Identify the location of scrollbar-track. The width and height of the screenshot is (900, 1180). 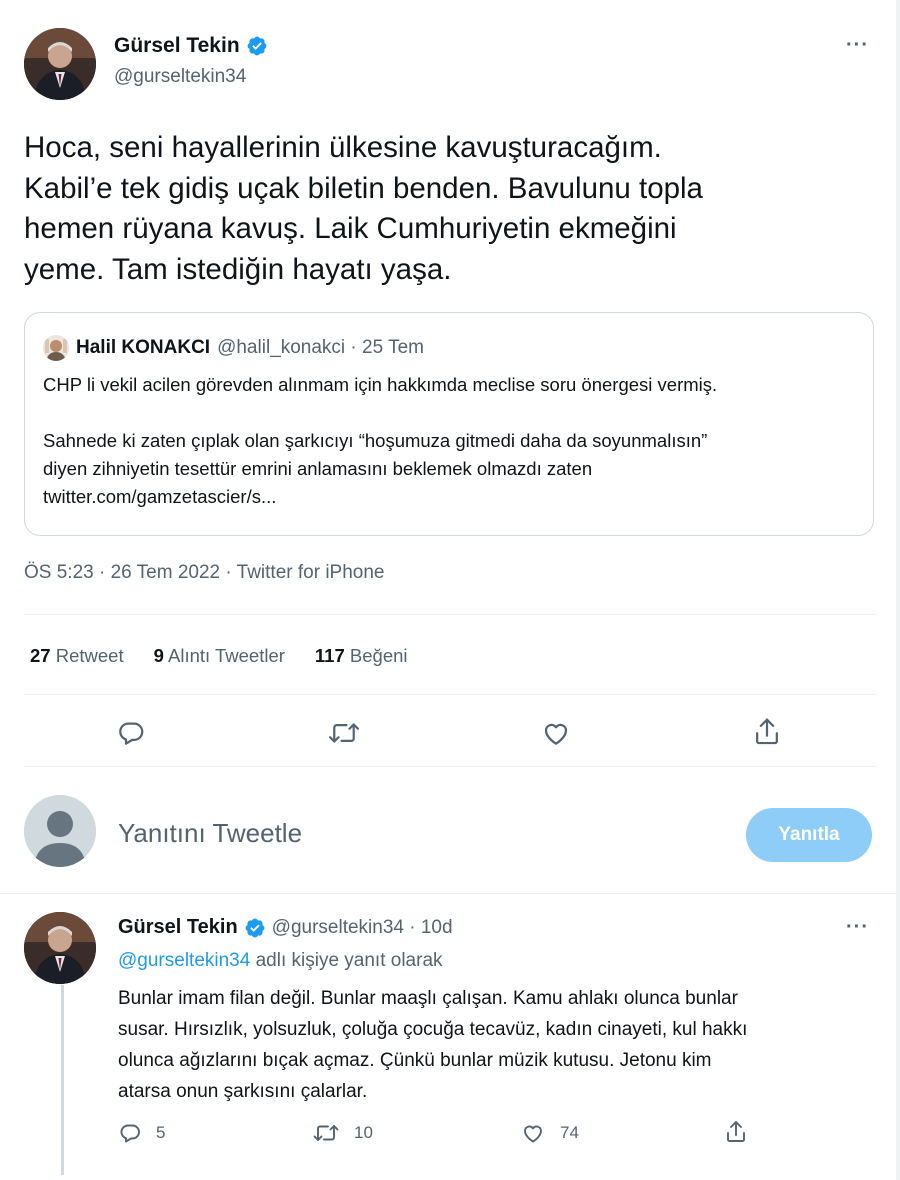
(898, 590).